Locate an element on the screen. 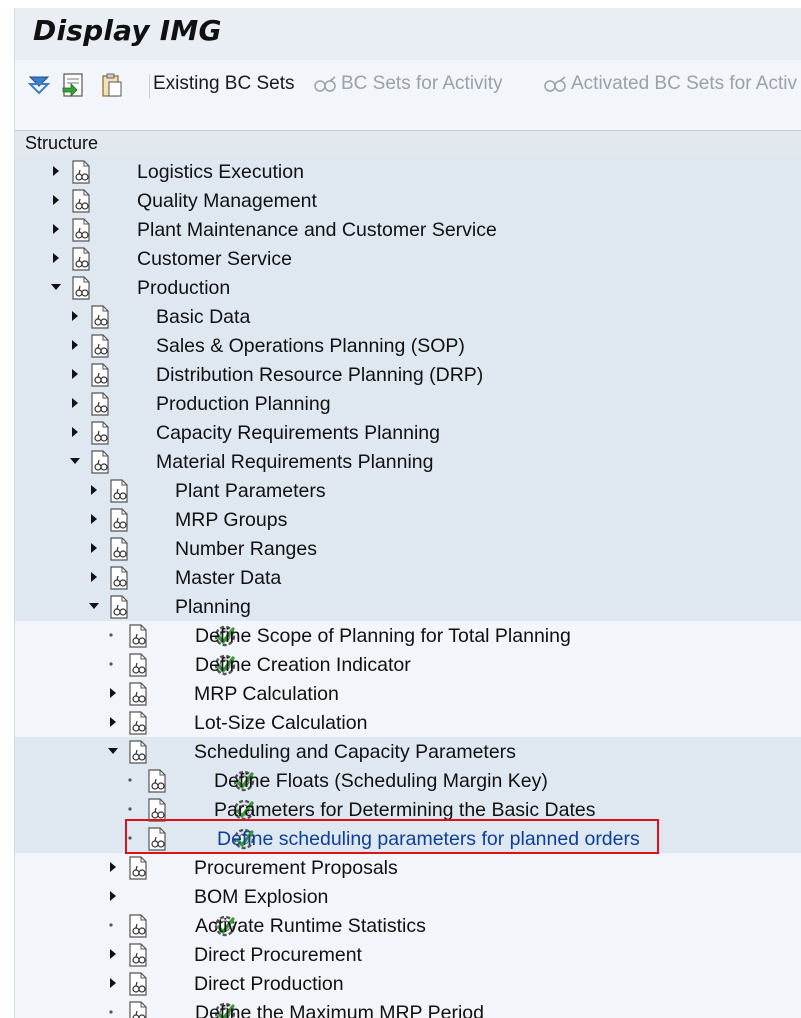  tree-node: Number Ranges is located at coordinates (408, 548).